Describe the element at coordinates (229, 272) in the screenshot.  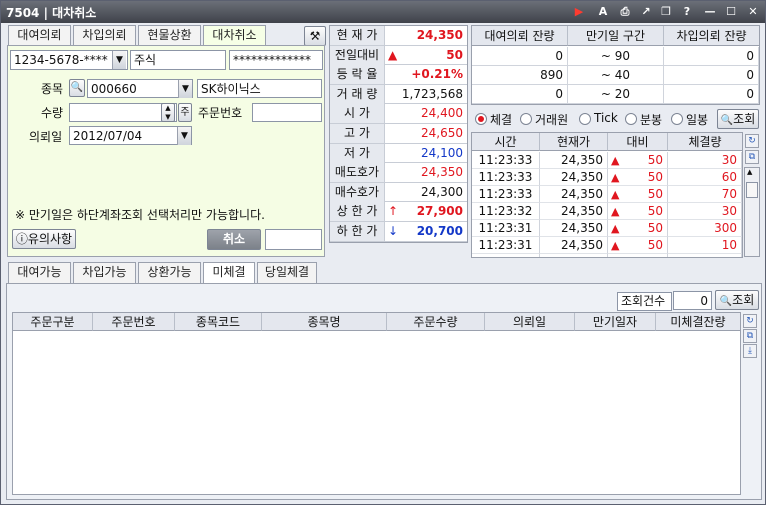
I see `bottom-tab-3: 미체결` at that location.